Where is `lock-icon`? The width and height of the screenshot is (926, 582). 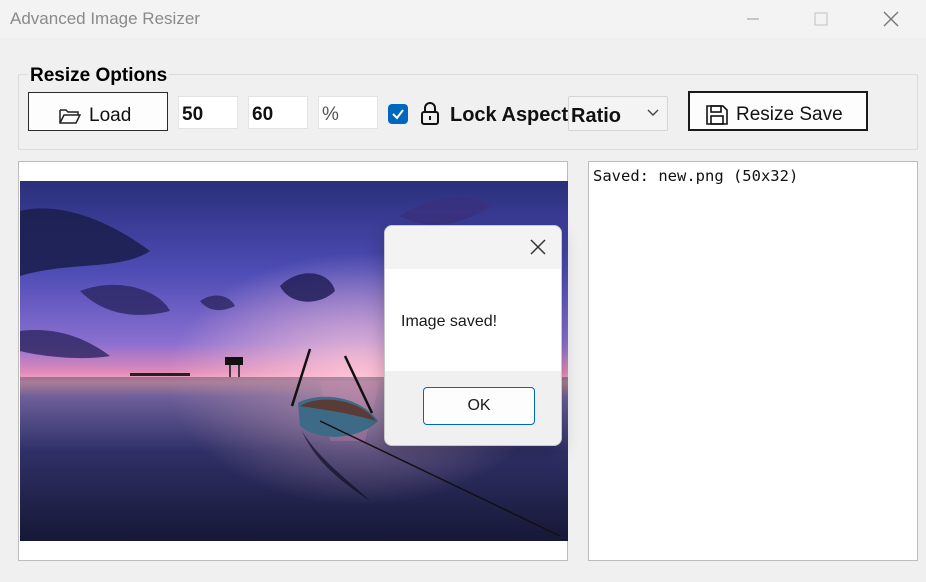 lock-icon is located at coordinates (430, 116).